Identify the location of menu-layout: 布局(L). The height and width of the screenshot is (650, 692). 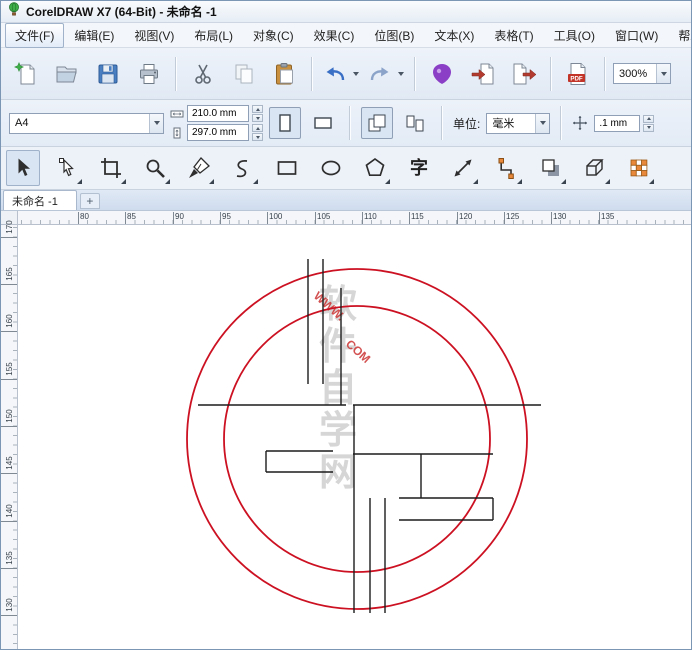
(213, 35).